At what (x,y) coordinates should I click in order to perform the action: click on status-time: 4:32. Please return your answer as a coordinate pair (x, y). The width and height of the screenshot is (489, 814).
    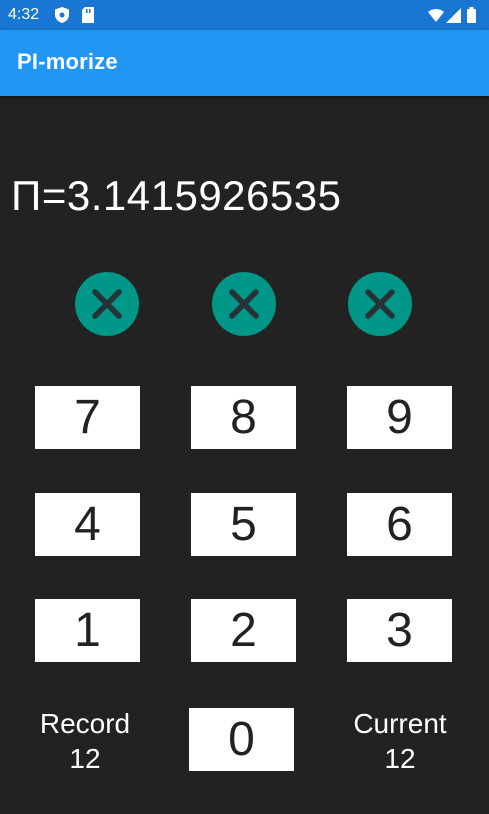
    Looking at the image, I should click on (24, 14).